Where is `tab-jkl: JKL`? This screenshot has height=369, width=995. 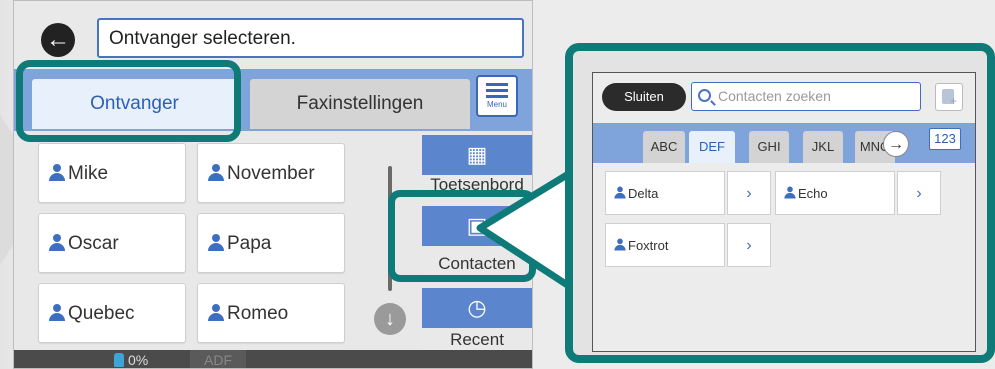 tab-jkl: JKL is located at coordinates (823, 147).